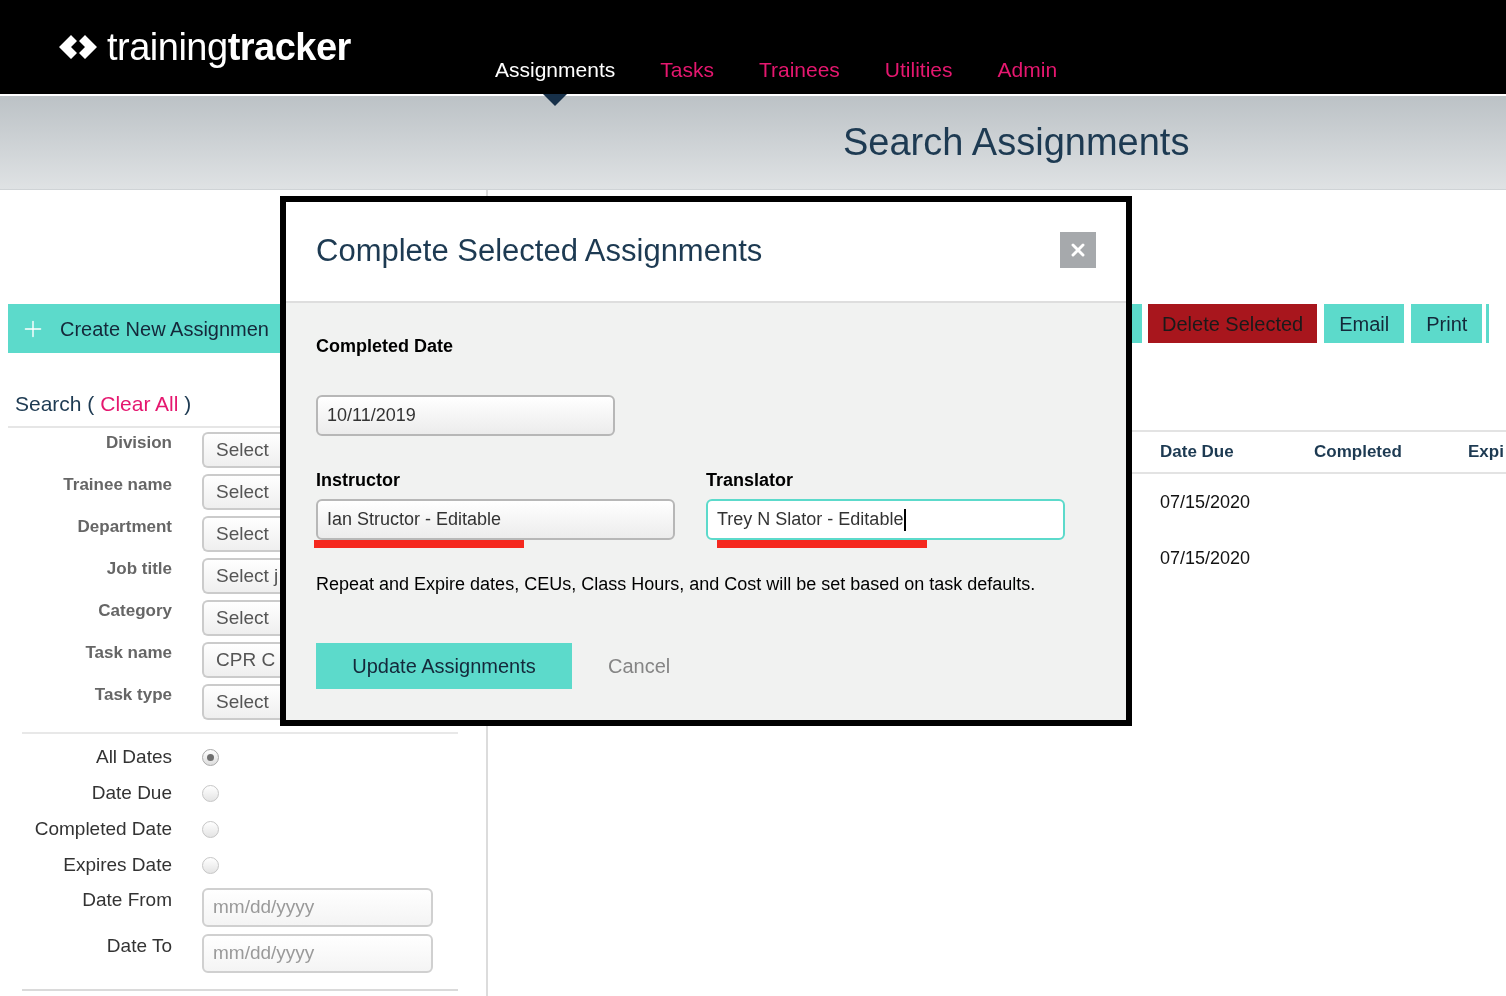 Image resolution: width=1506 pixels, height=996 pixels. What do you see at coordinates (134, 611) in the screenshot?
I see `filter-label: Category` at bounding box center [134, 611].